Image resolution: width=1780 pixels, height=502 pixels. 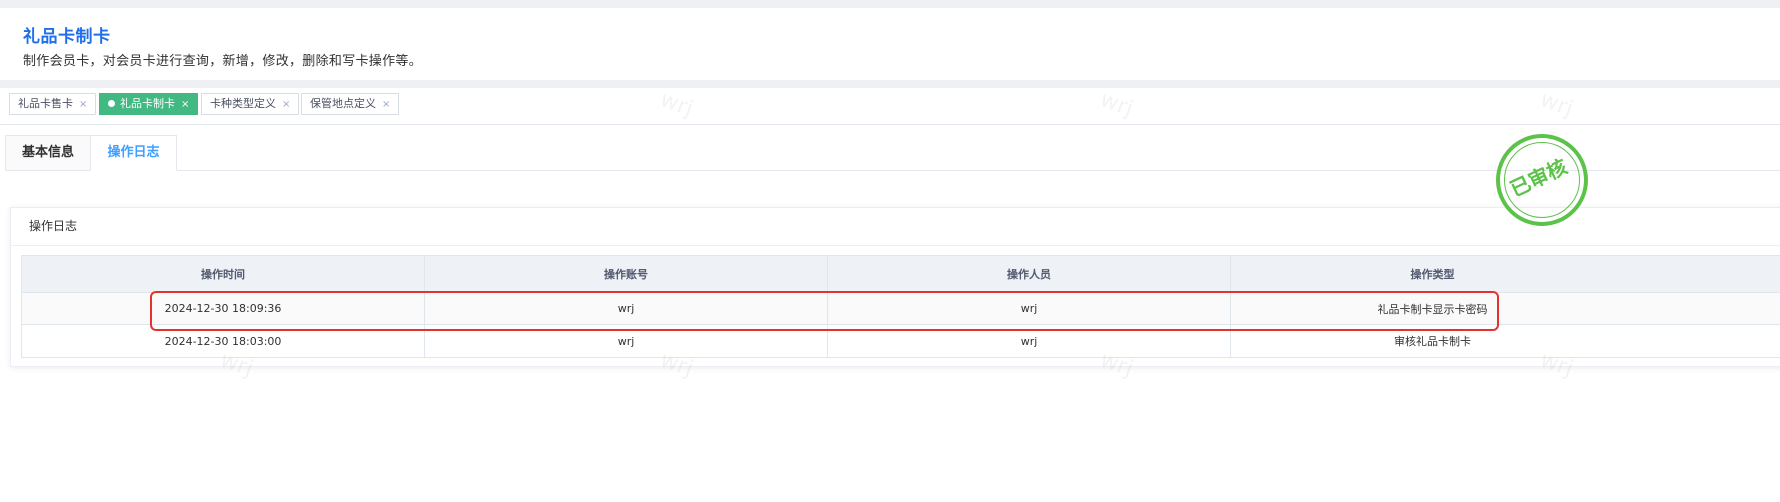 What do you see at coordinates (111, 103) in the screenshot?
I see `active-dot-icon` at bounding box center [111, 103].